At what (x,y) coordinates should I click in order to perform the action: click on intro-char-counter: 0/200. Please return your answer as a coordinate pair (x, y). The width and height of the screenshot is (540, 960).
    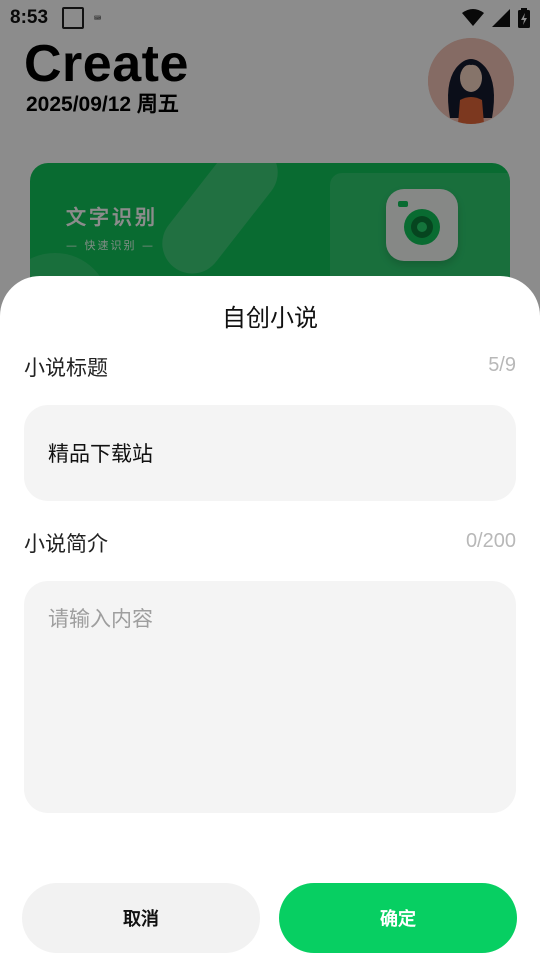
    Looking at the image, I should click on (490, 541).